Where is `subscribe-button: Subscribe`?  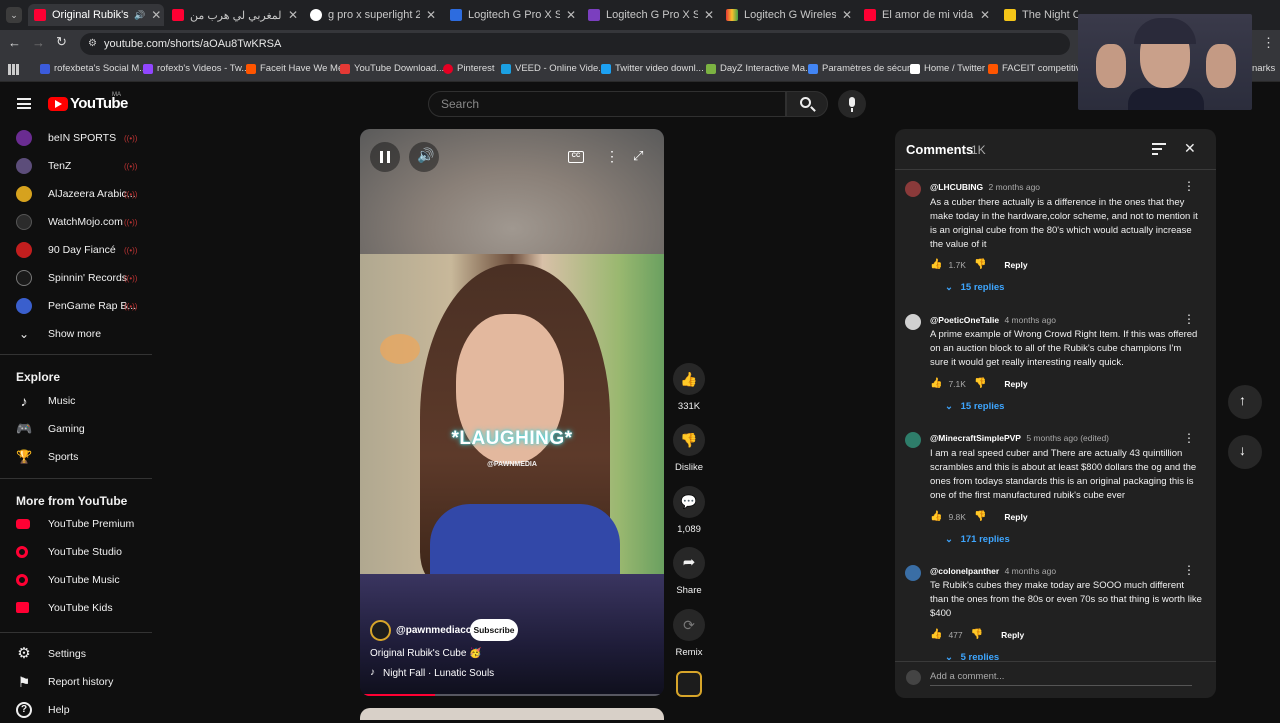 subscribe-button: Subscribe is located at coordinates (494, 630).